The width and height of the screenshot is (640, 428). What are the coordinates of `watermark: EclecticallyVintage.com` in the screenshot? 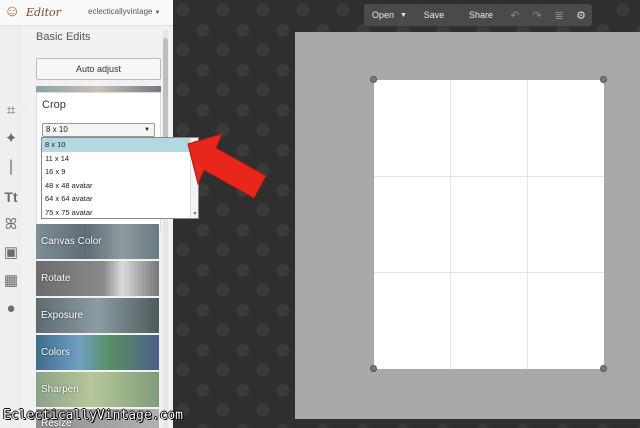 It's located at (93, 415).